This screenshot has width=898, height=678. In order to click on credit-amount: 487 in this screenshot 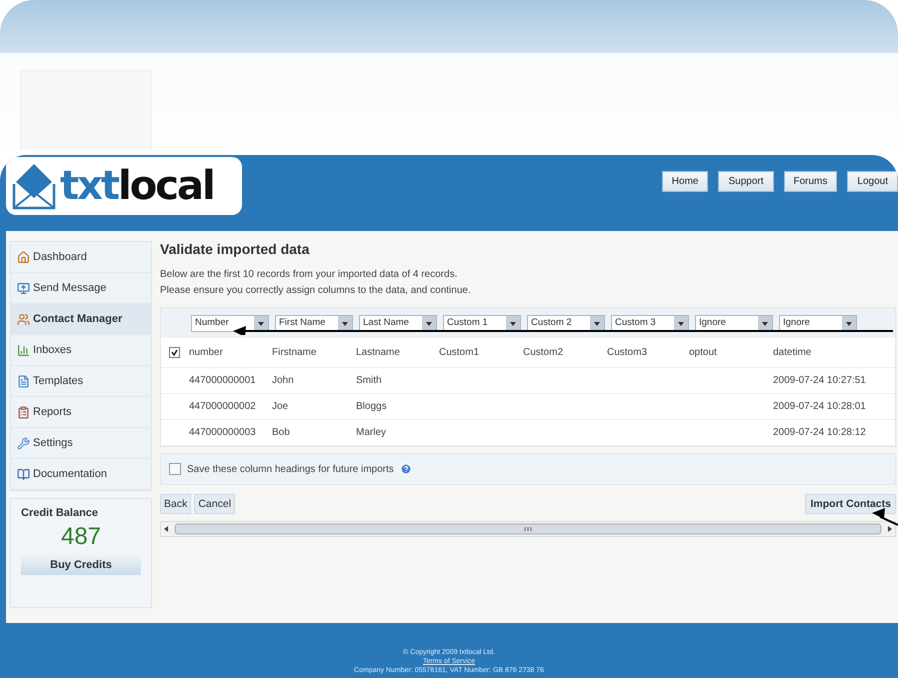, I will do `click(81, 537)`.